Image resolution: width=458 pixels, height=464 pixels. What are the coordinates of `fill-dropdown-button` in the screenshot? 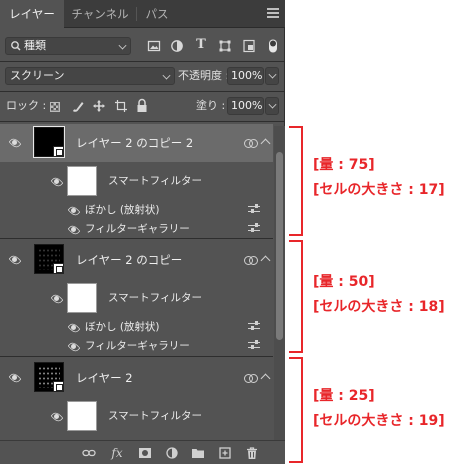 It's located at (272, 106).